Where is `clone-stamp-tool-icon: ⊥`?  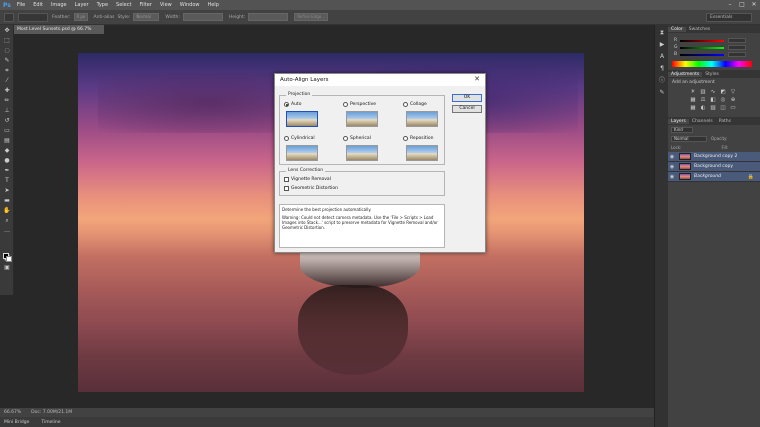 clone-stamp-tool-icon: ⊥ is located at coordinates (7, 110).